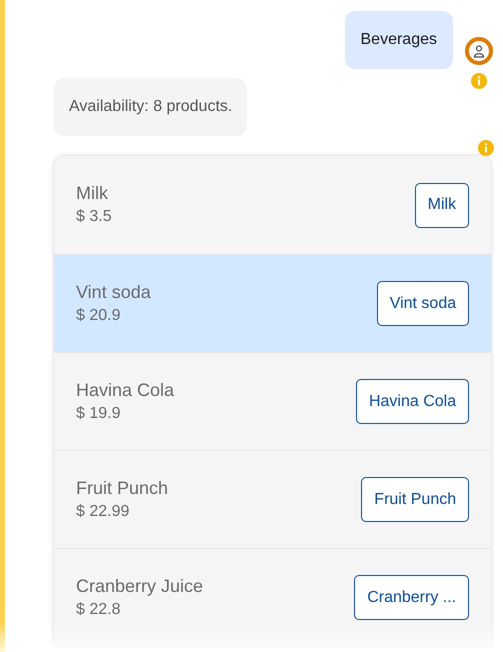  Describe the element at coordinates (273, 303) in the screenshot. I see `product-row: Vint soda $ 20.9 Vint soda` at that location.